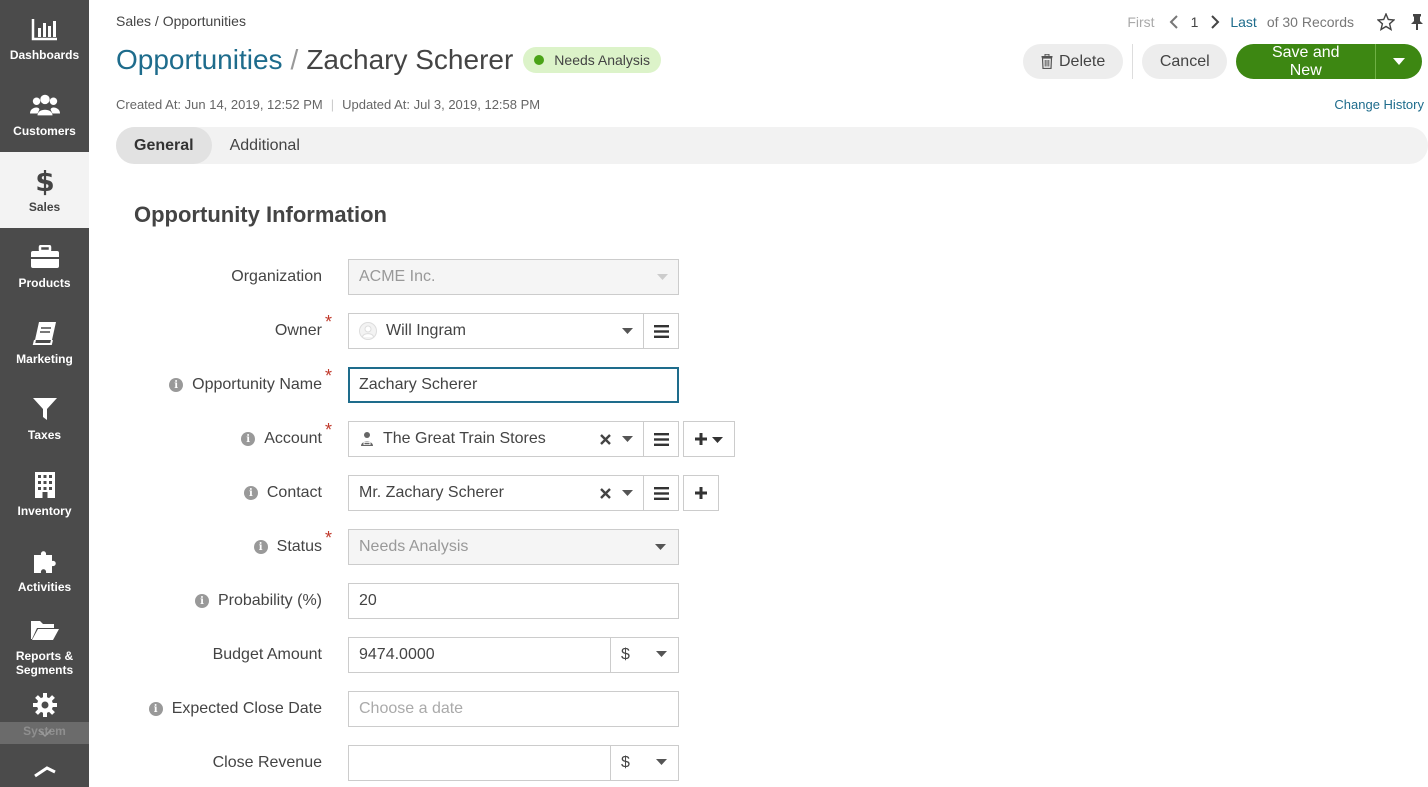 The width and height of the screenshot is (1428, 787). Describe the element at coordinates (1417, 22) in the screenshot. I see `pin-icon` at that location.